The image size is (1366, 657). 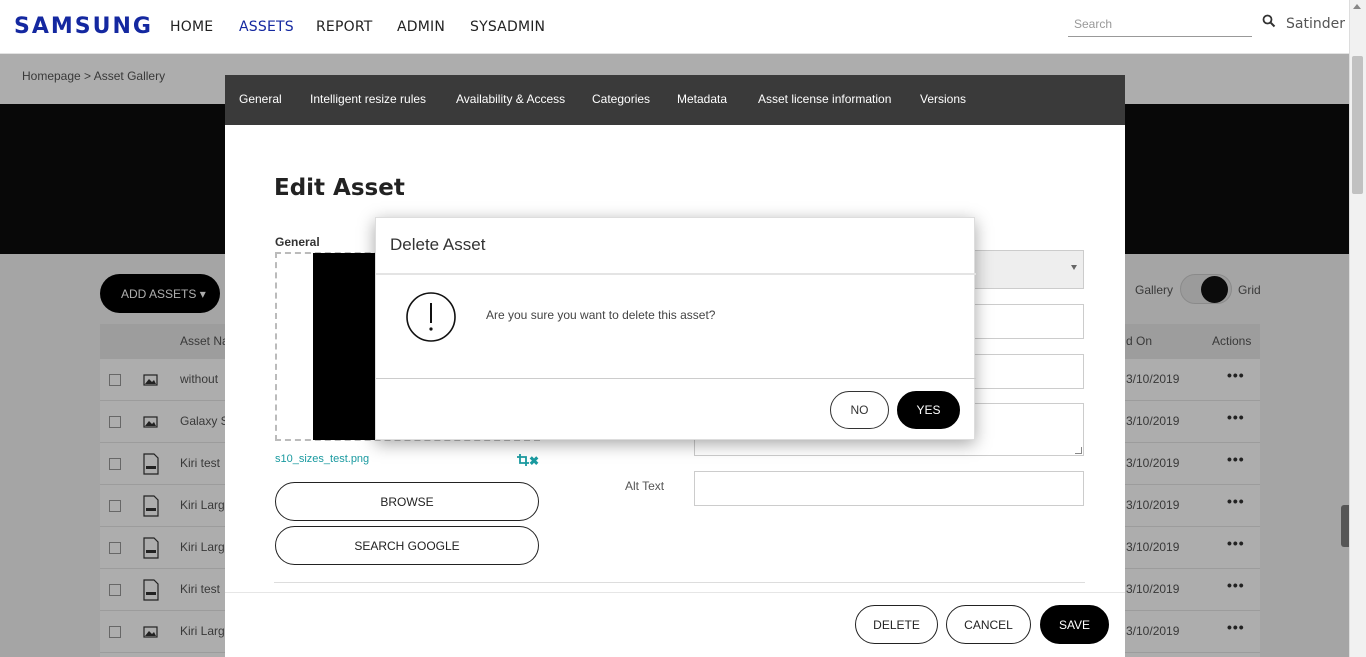 I want to click on dialog-footer-divider, so click(x=676, y=378).